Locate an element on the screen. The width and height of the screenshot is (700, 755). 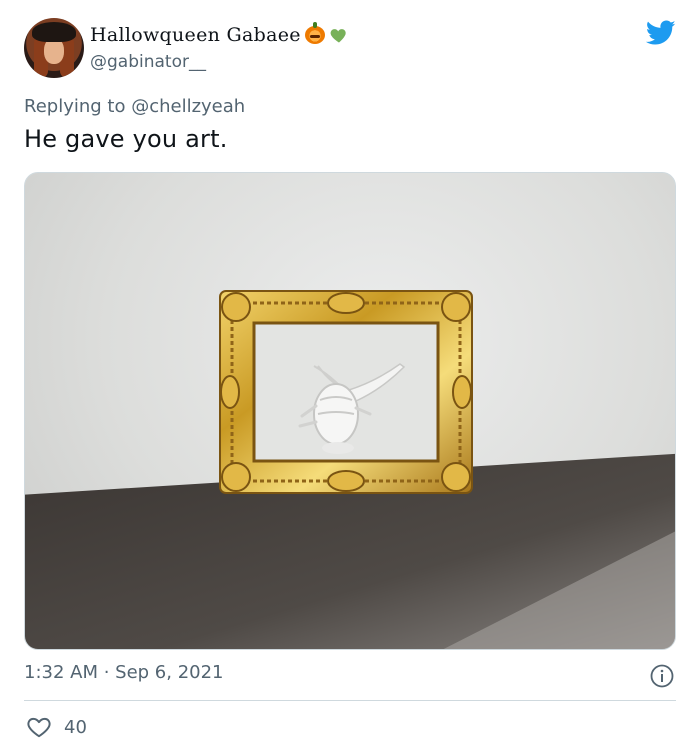
twitter-bird-icon is located at coordinates (661, 33).